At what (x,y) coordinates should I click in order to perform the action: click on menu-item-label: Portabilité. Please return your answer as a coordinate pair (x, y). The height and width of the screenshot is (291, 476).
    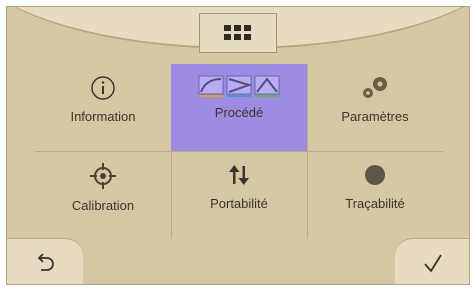
    Looking at the image, I should click on (239, 203).